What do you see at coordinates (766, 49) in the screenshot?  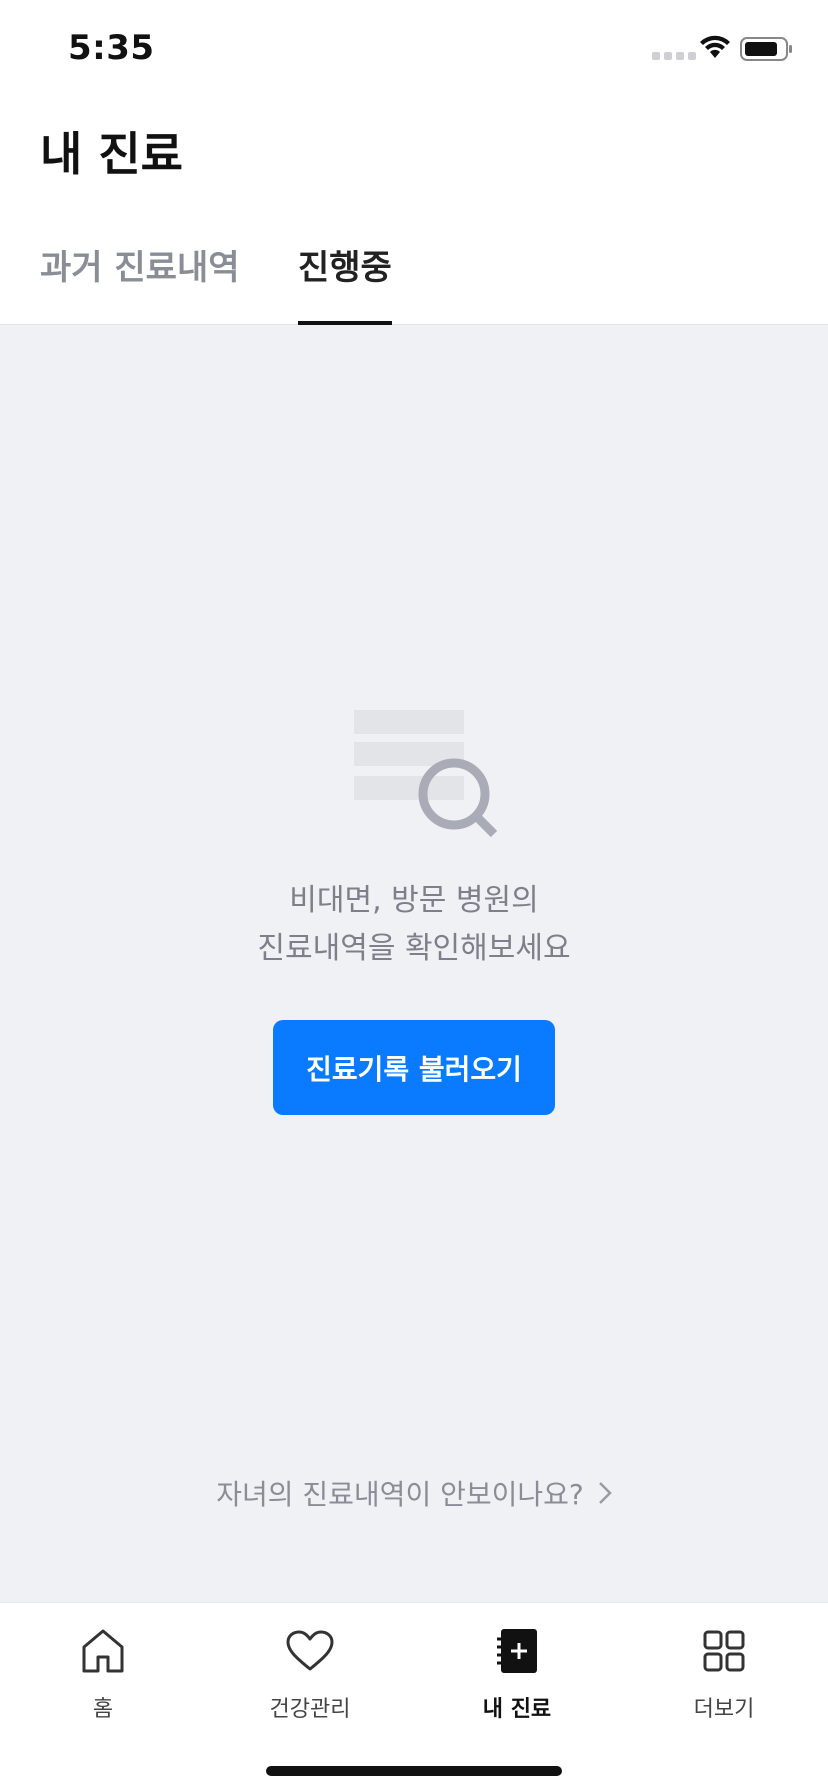 I see `battery-icon` at bounding box center [766, 49].